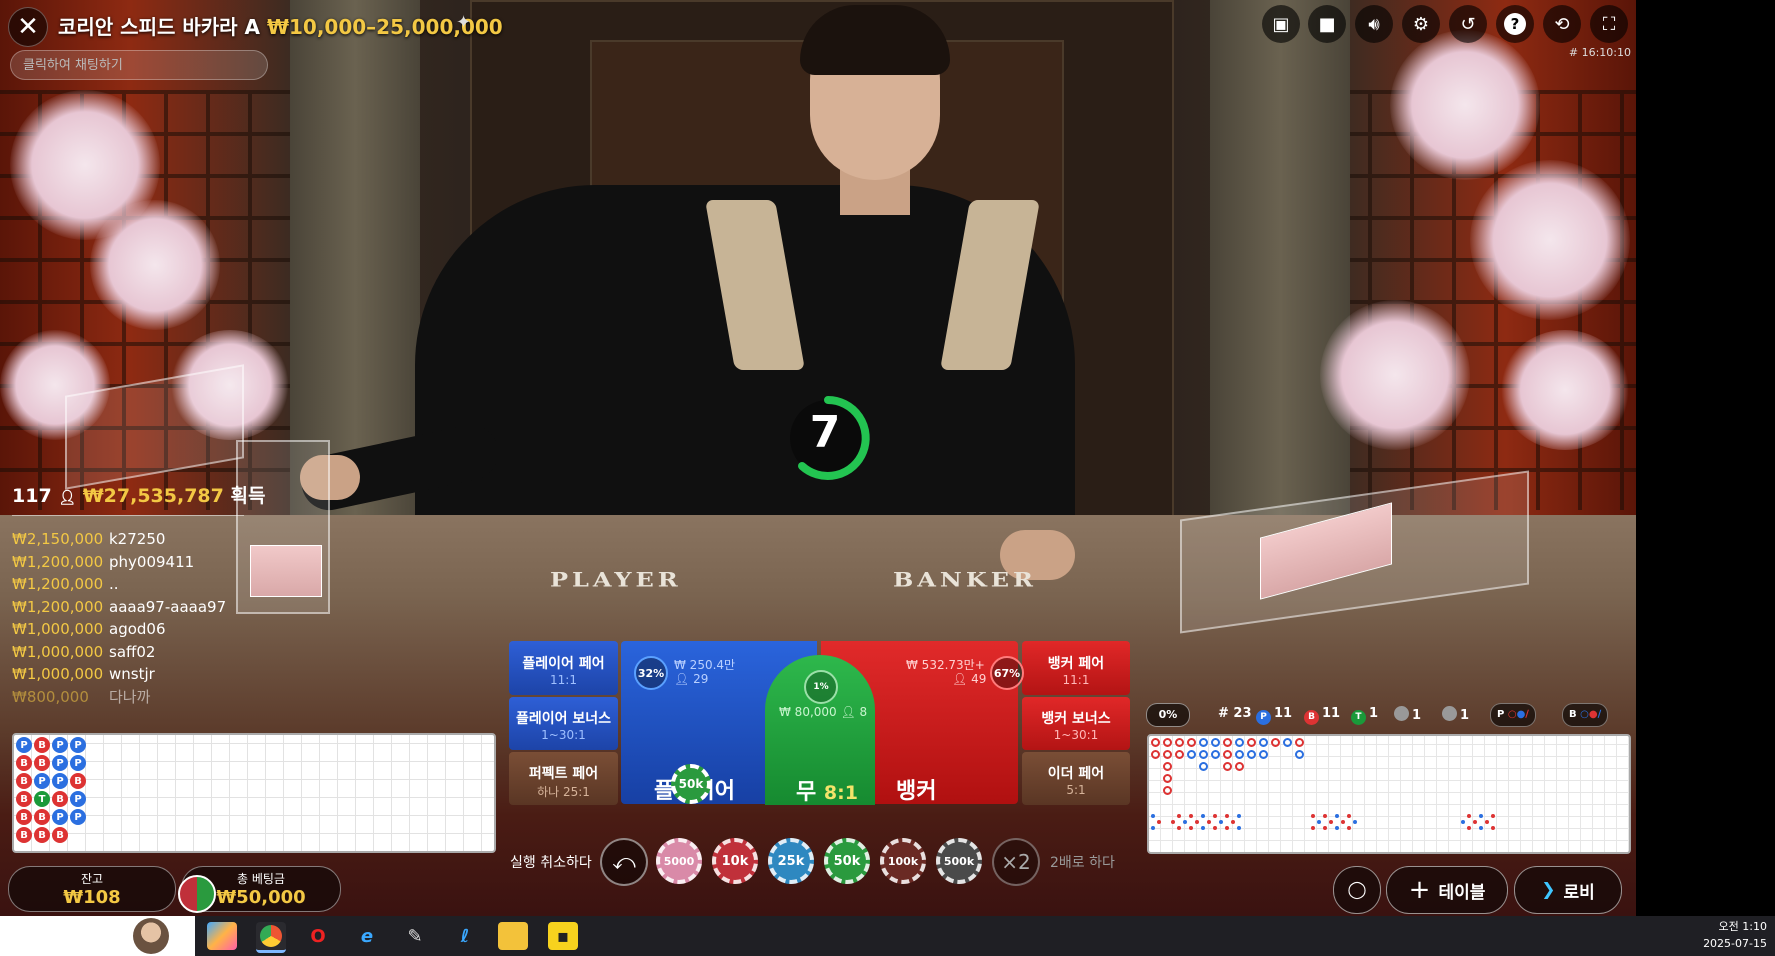 The width and height of the screenshot is (1775, 956). Describe the element at coordinates (825, 432) in the screenshot. I see `countdown-value: 7` at that location.